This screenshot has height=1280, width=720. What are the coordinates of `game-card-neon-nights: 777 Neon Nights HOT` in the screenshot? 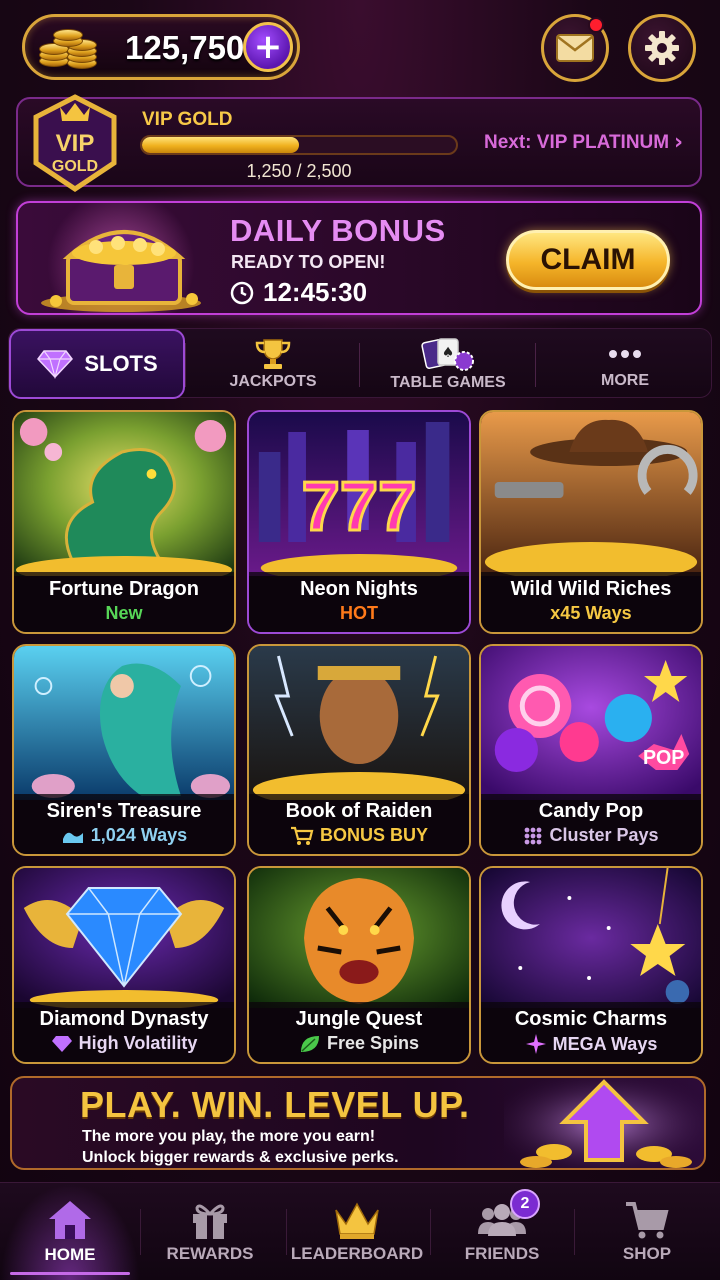 It's located at (359, 522).